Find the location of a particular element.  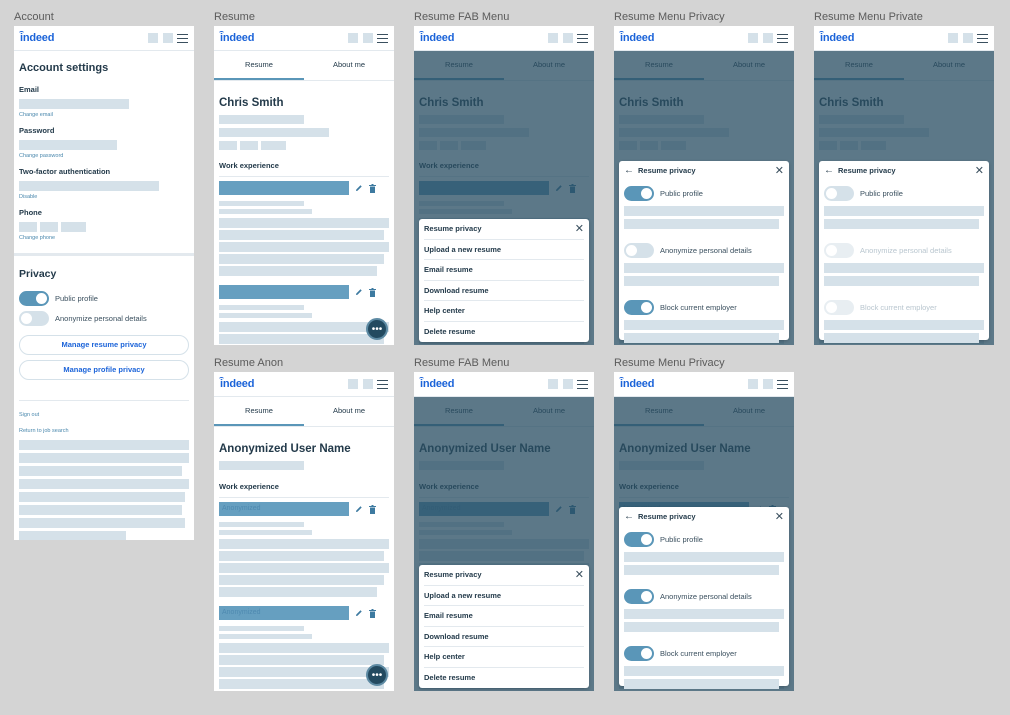

field-link: Change password is located at coordinates (104, 156).